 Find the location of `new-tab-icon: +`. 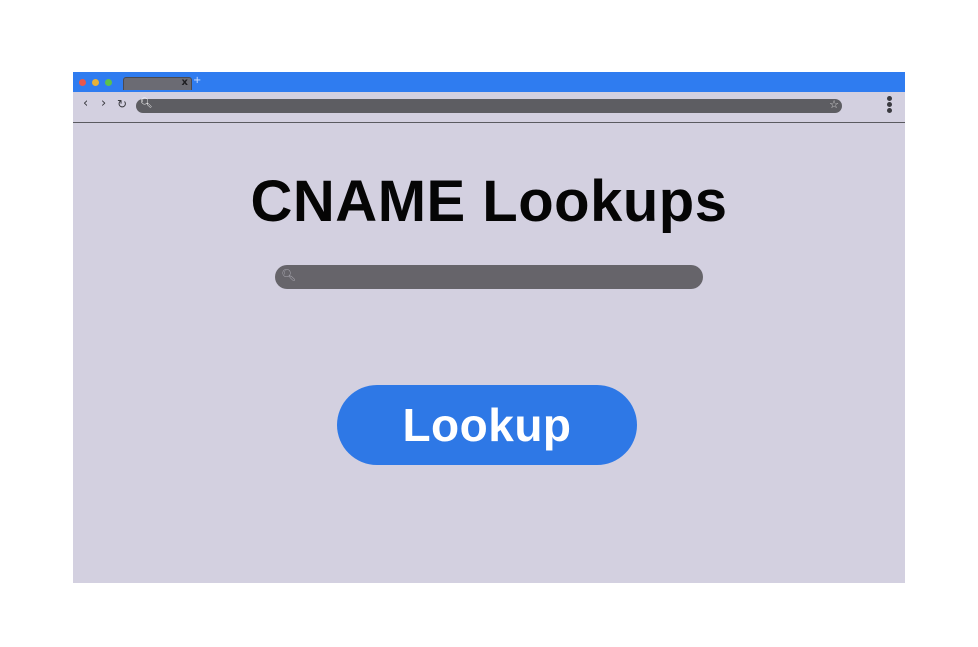

new-tab-icon: + is located at coordinates (197, 80).